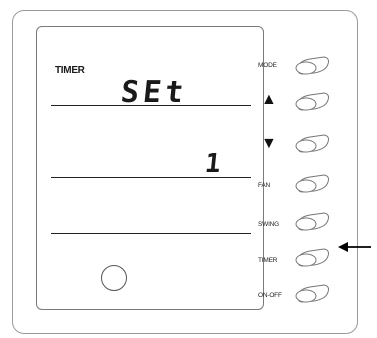 This screenshot has width=377, height=338. I want to click on on-off-button, so click(312, 293).